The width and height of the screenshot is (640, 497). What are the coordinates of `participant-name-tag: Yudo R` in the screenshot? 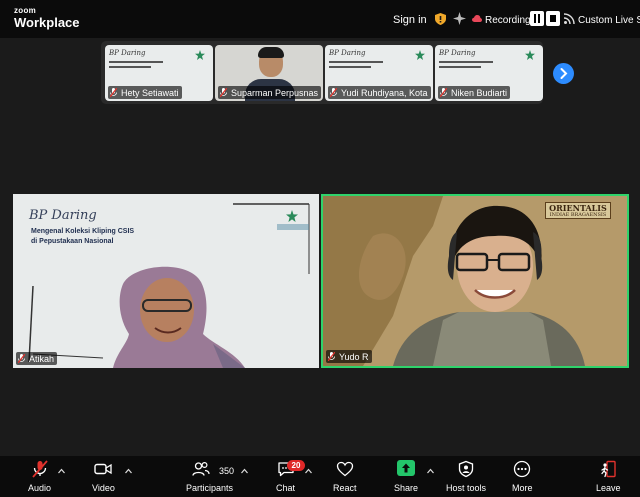 It's located at (349, 356).